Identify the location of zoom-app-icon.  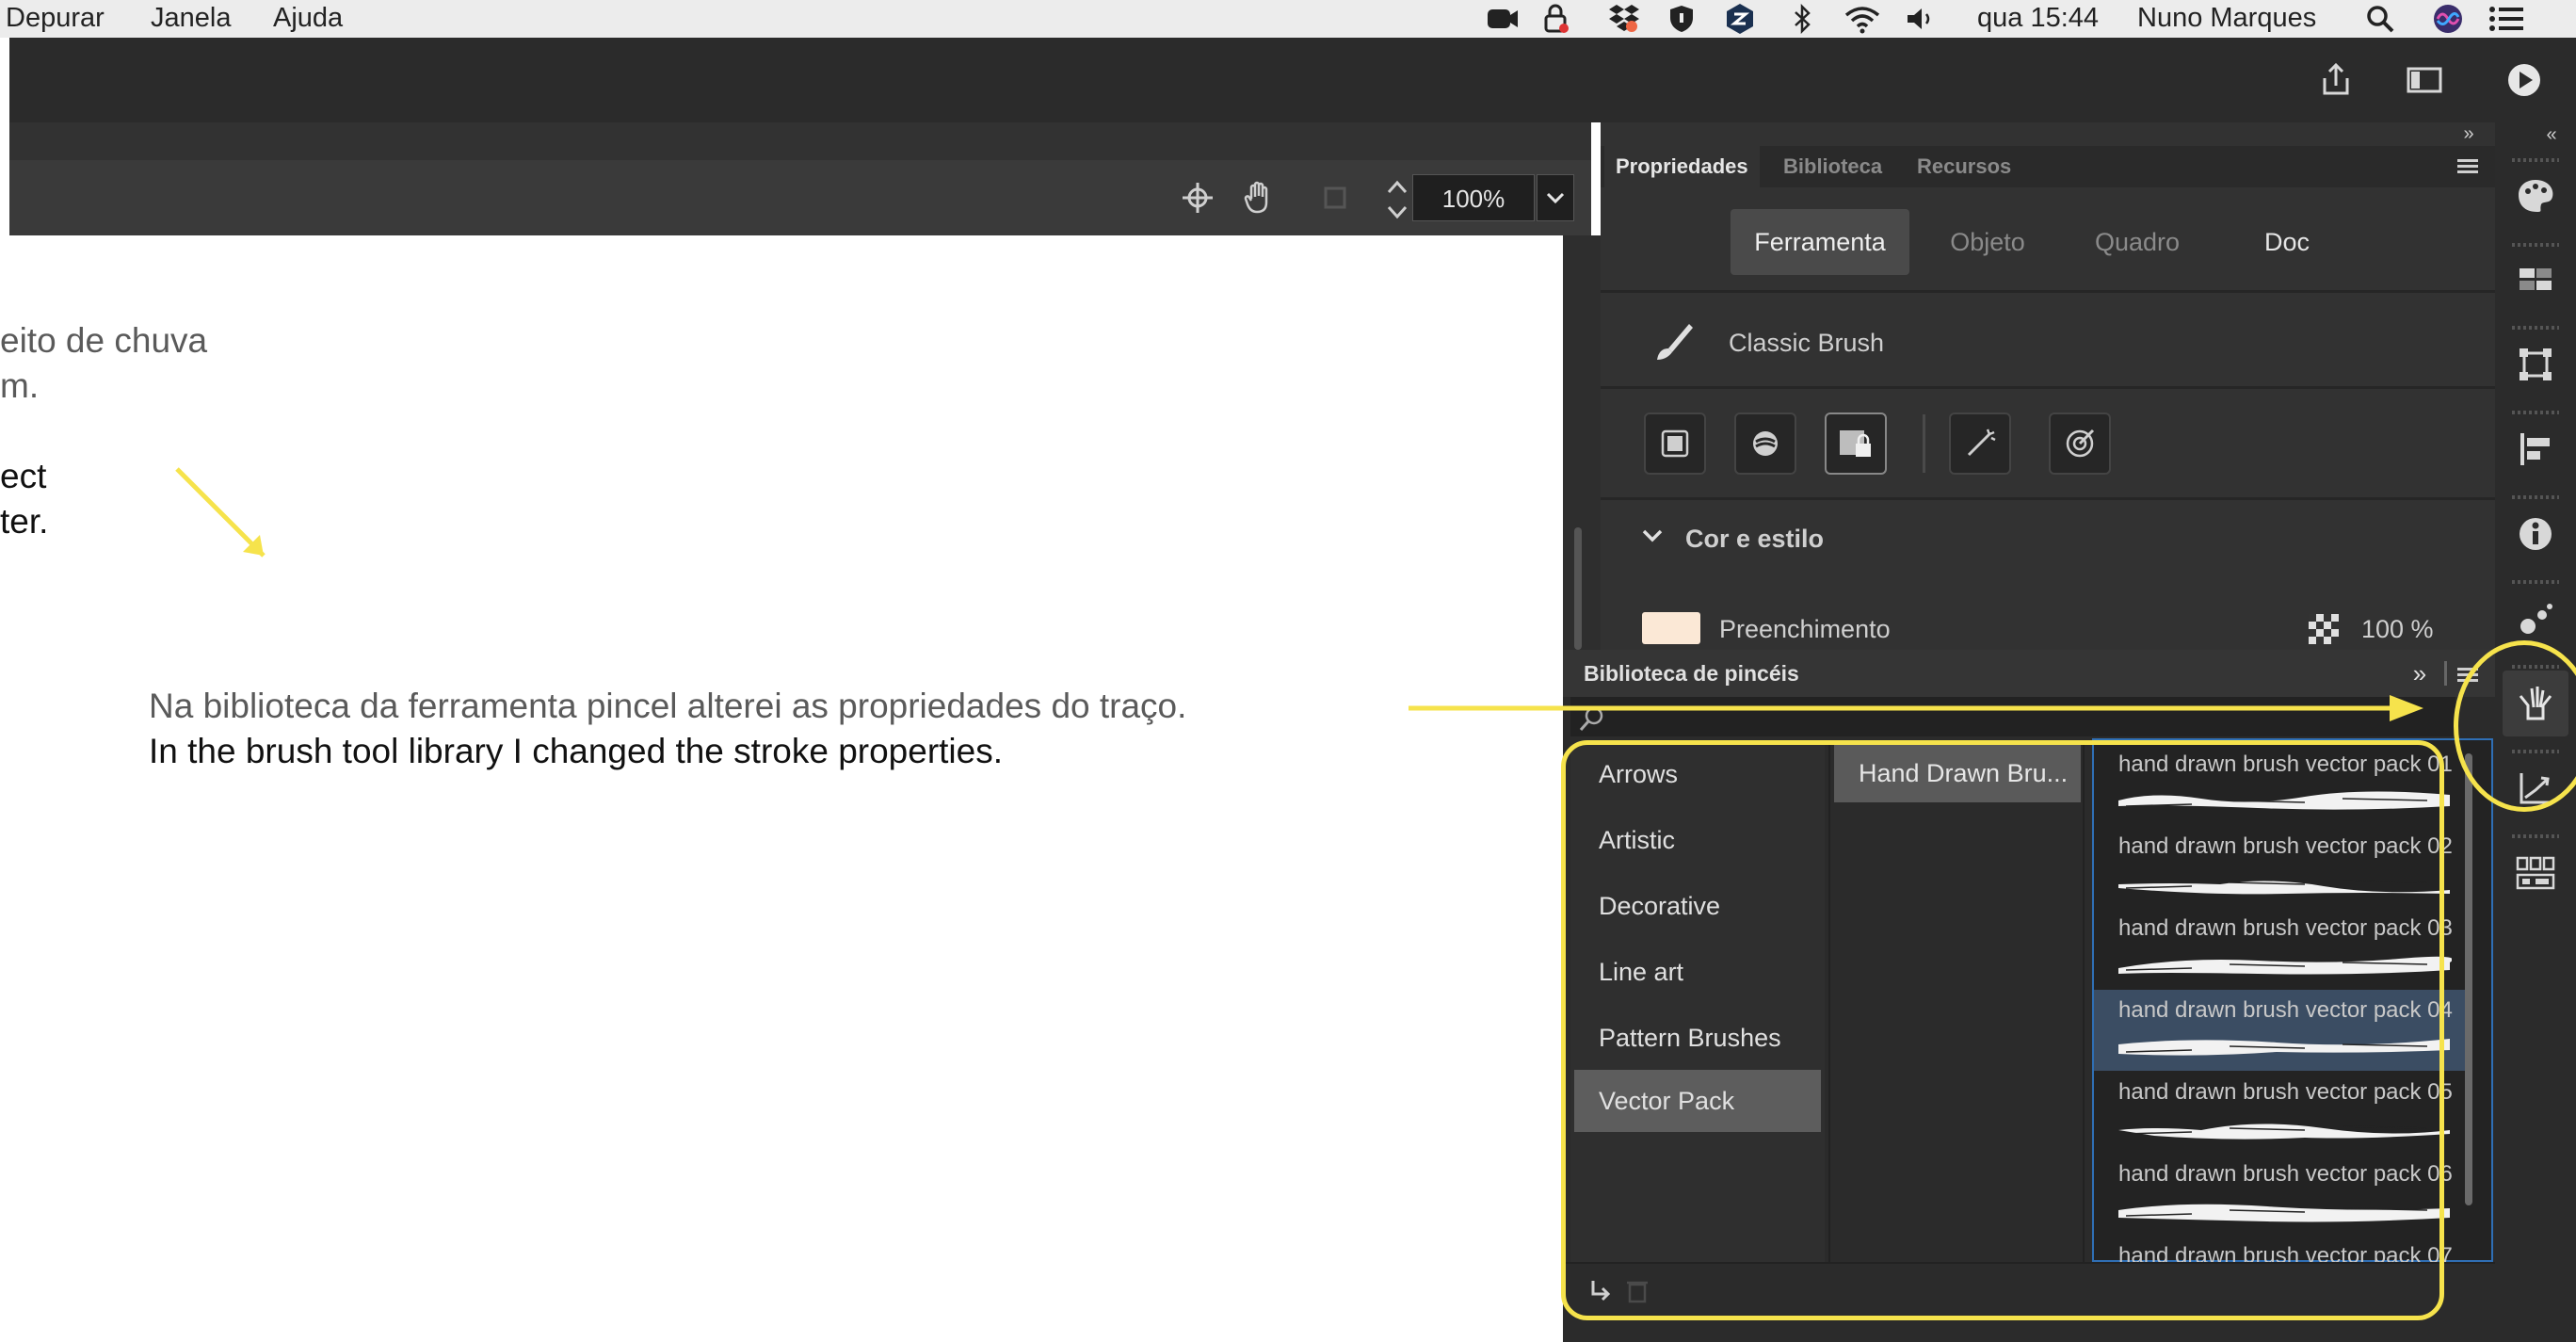
(1502, 19).